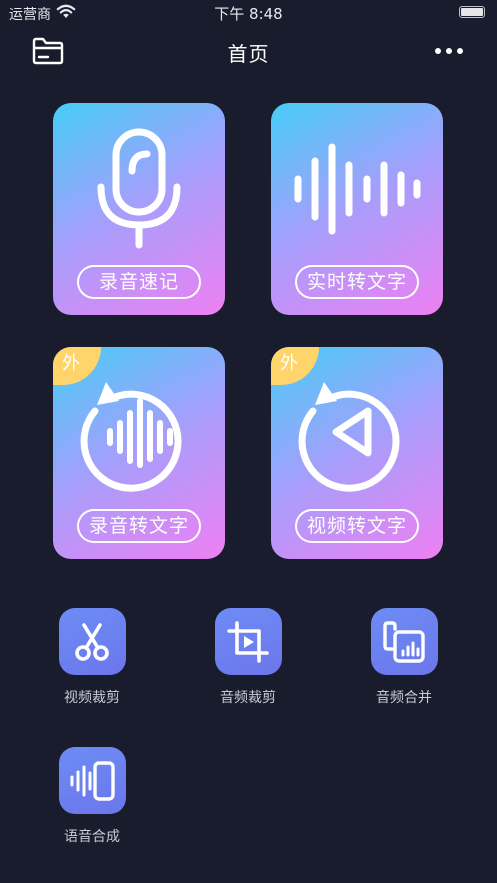 The image size is (497, 883). What do you see at coordinates (248, 698) in the screenshot?
I see `tool-label: 音频裁剪` at bounding box center [248, 698].